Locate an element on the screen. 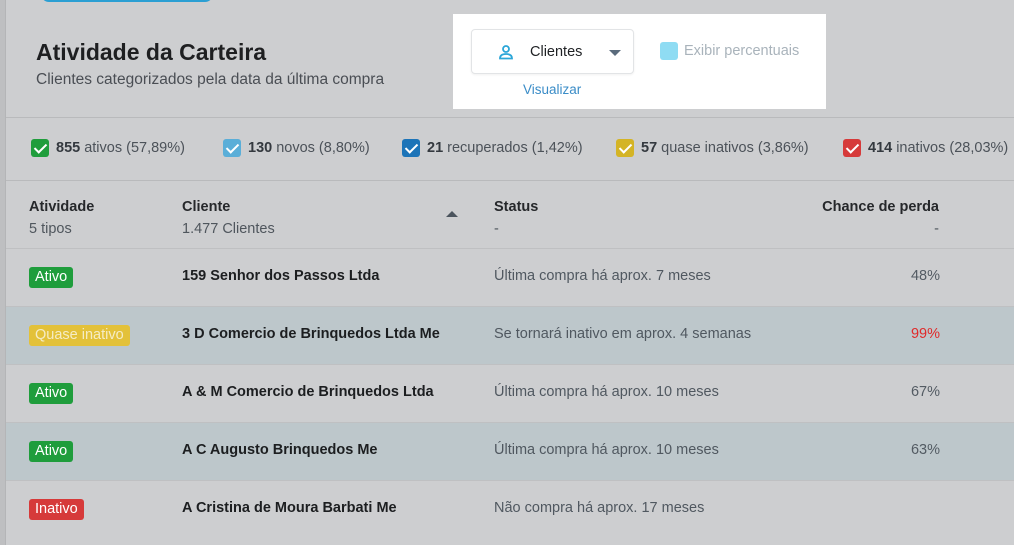 This screenshot has height=545, width=1014. filter-count: 57 is located at coordinates (649, 148).